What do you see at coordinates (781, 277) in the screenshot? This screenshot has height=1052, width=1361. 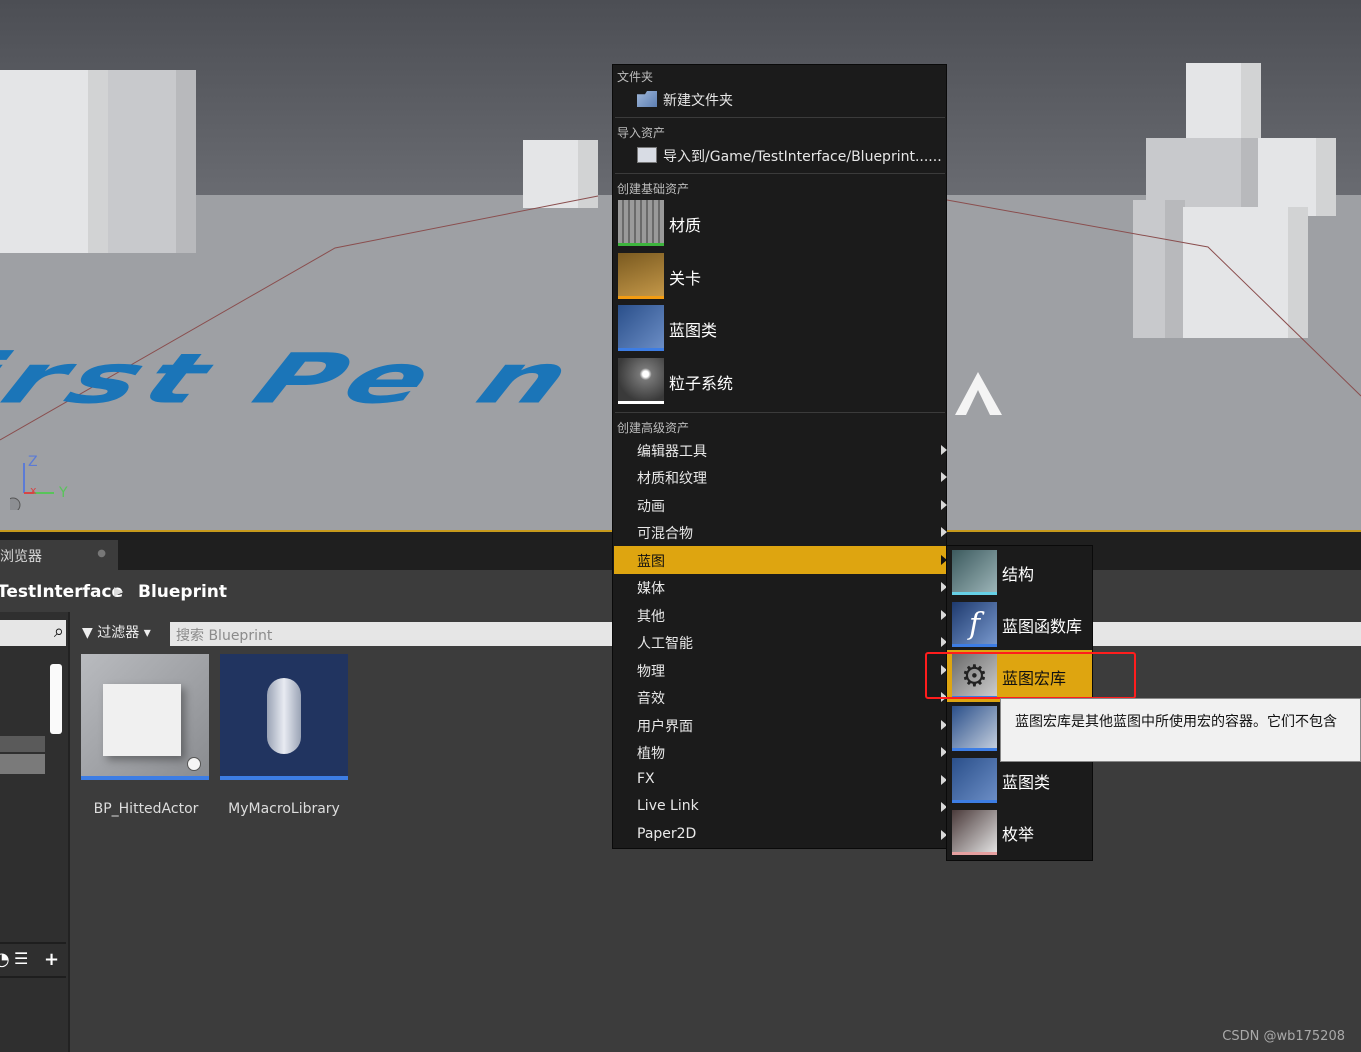 I see `create-level-item: 关卡` at bounding box center [781, 277].